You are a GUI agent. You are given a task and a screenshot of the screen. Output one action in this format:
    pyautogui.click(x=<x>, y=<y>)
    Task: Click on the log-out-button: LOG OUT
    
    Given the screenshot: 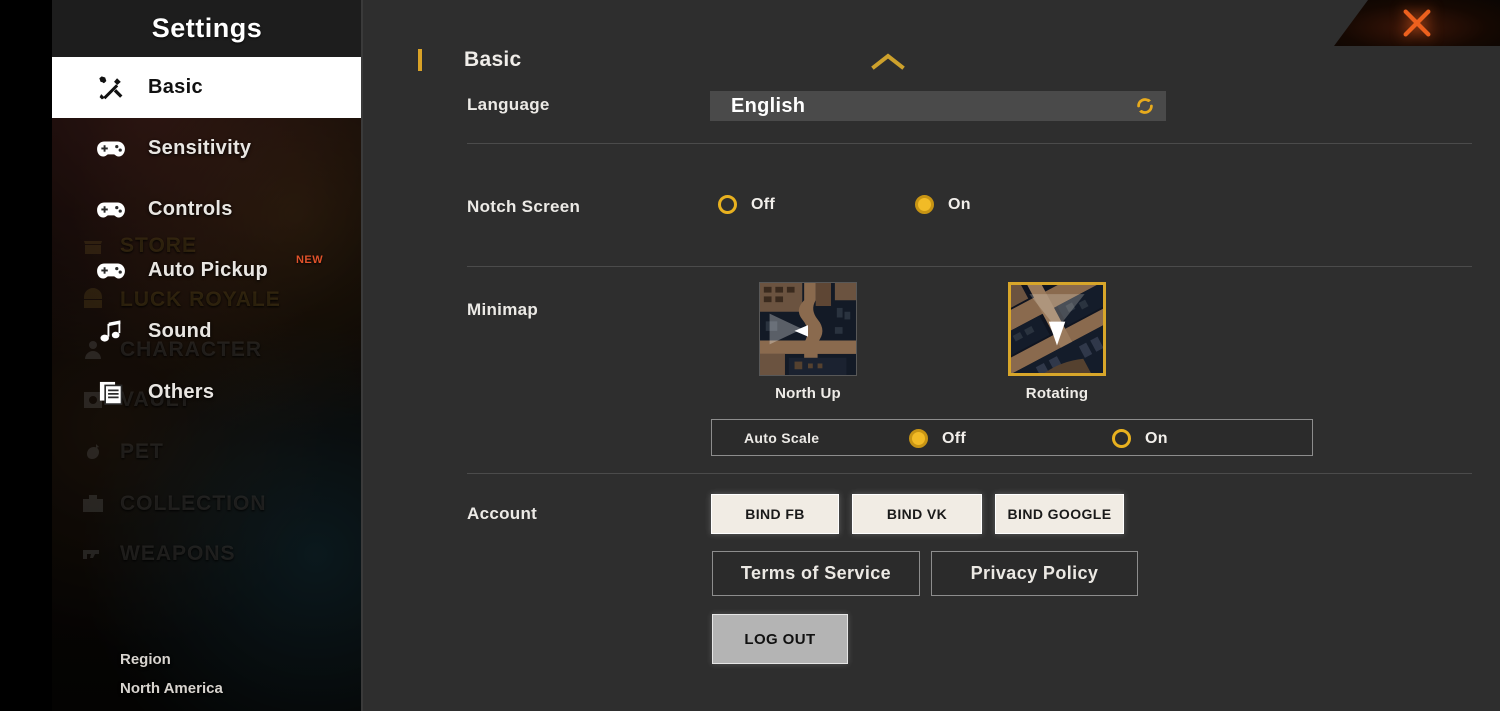 What is the action you would take?
    pyautogui.click(x=780, y=639)
    